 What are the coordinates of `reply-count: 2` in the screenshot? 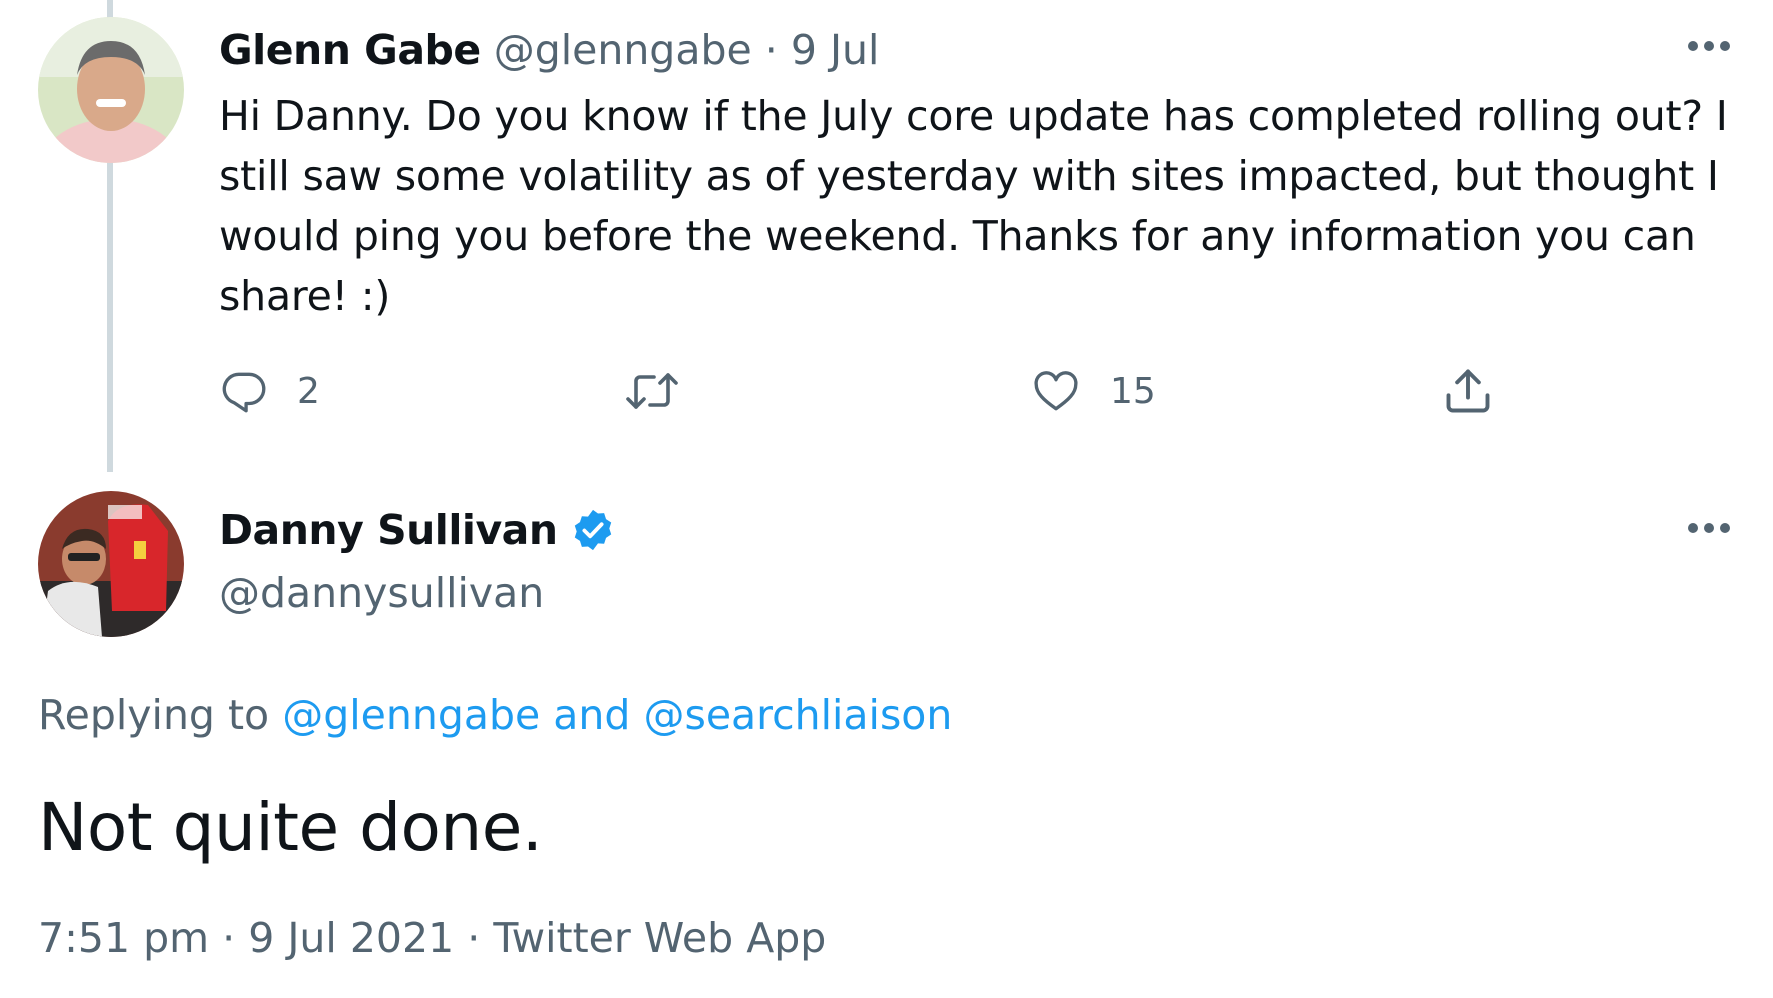 It's located at (308, 391).